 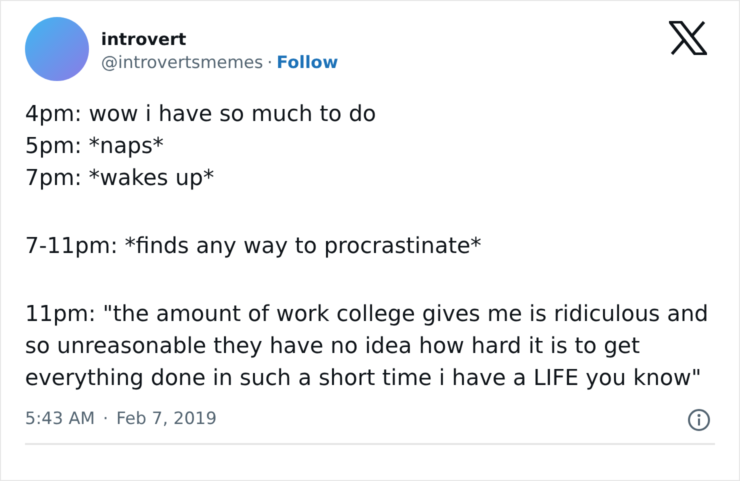 What do you see at coordinates (166, 419) in the screenshot?
I see `tweet-date: Feb 7, 2019` at bounding box center [166, 419].